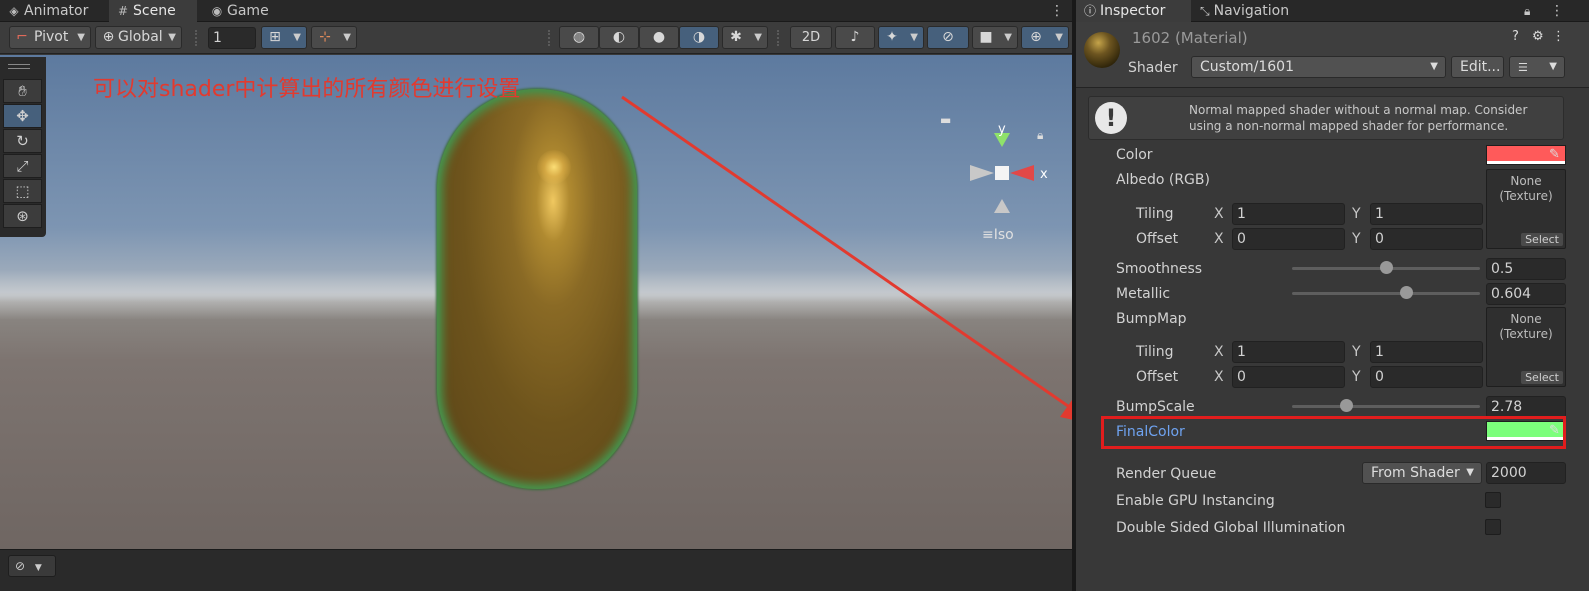 Image resolution: width=1589 pixels, height=591 pixels. I want to click on bump-offset-x-field: 0, so click(1288, 377).